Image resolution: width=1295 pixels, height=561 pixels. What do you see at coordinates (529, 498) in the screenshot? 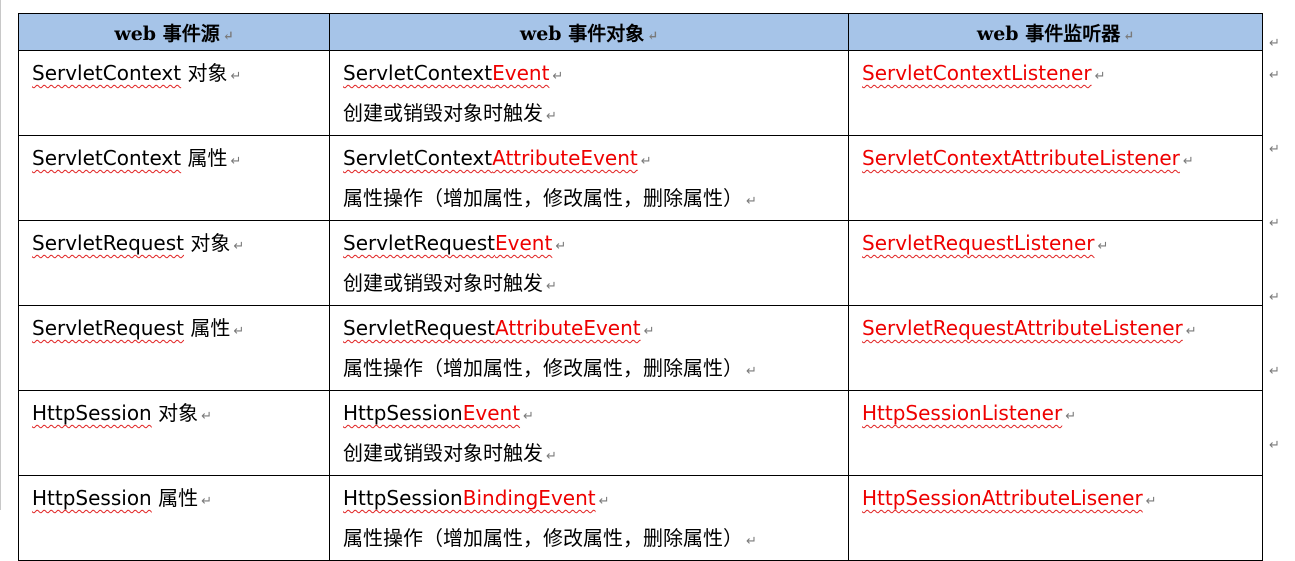
I see `event-suffix: BindingEvent` at bounding box center [529, 498].